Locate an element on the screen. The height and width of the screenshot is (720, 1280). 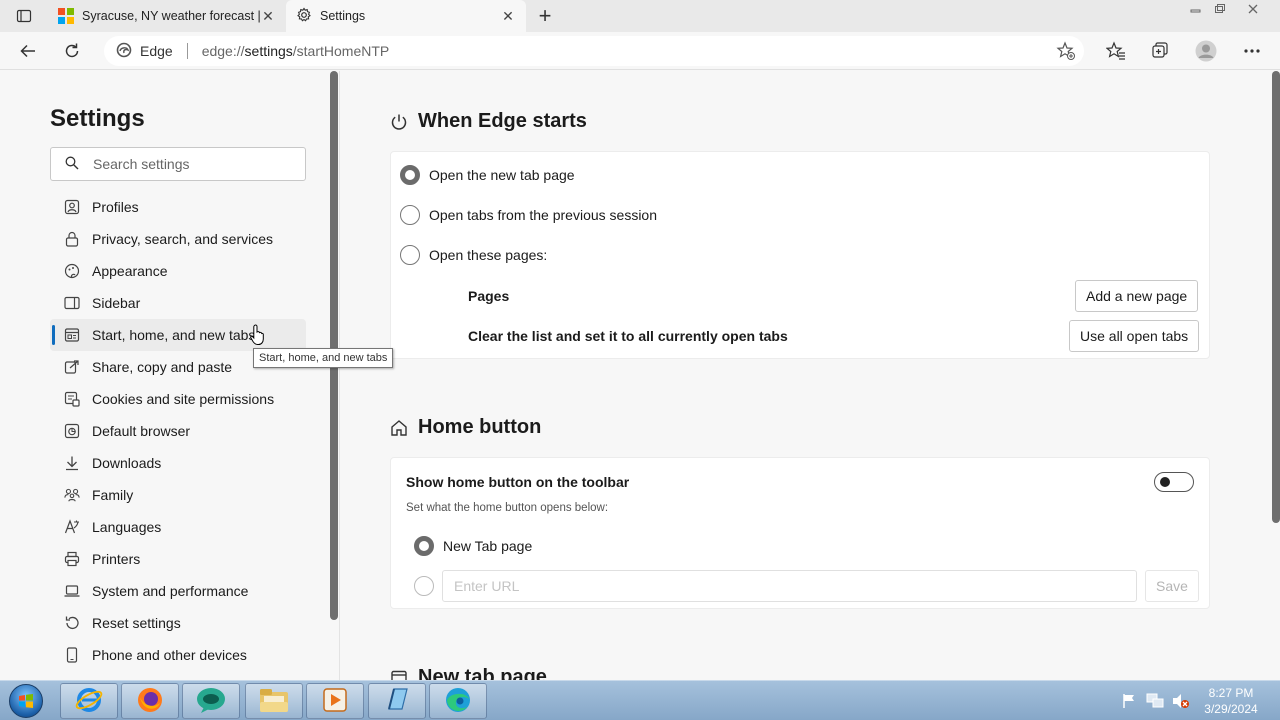
sidebar-item-appearance: Appearance is located at coordinates (178, 271).